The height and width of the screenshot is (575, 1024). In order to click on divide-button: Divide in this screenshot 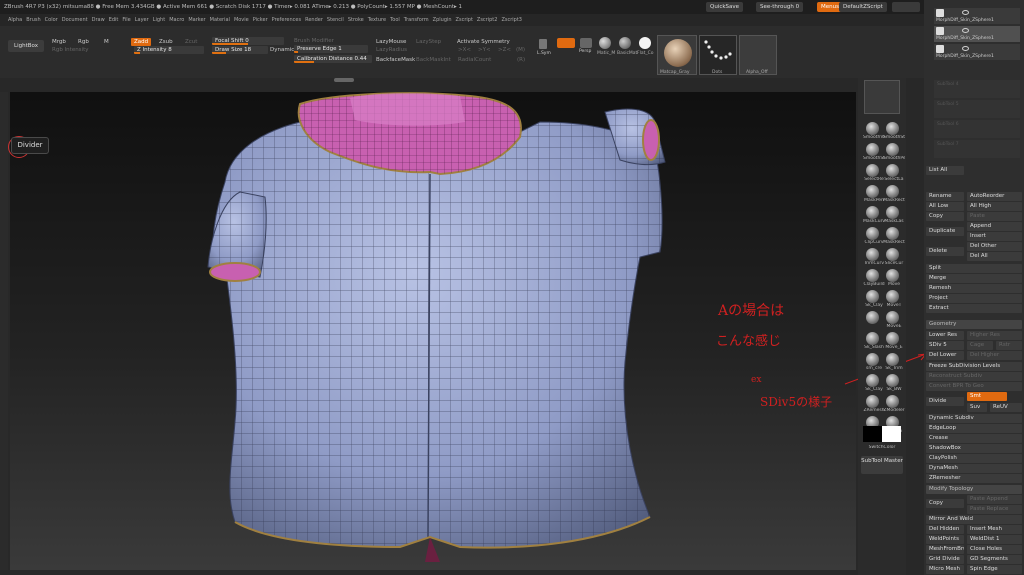, I will do `click(945, 401)`.